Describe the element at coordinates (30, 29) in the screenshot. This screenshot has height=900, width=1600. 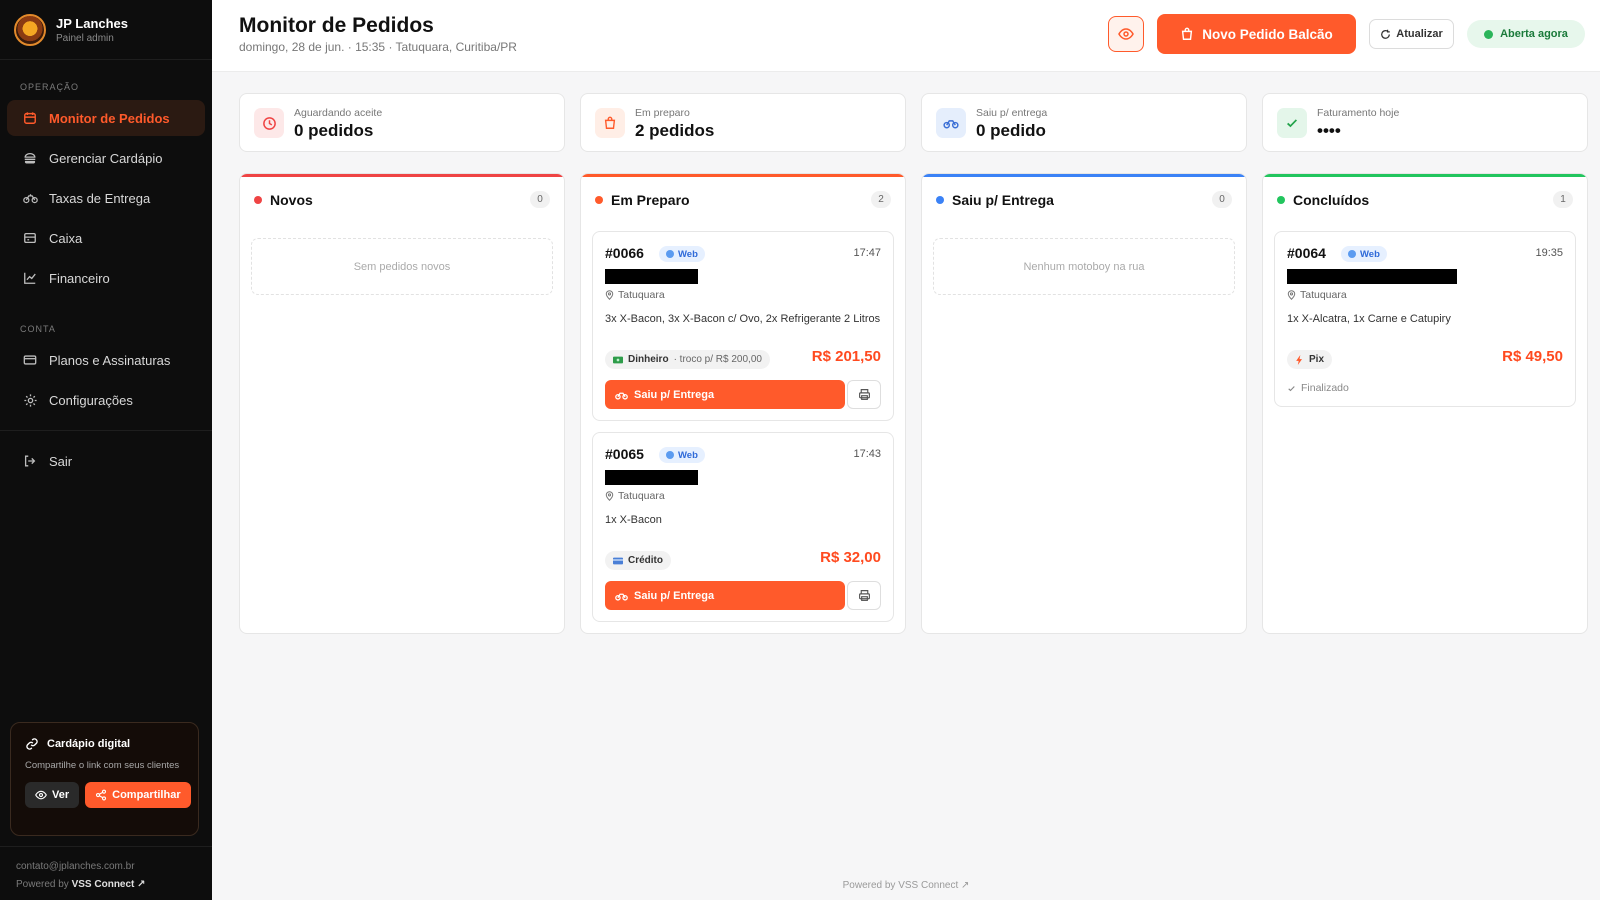
I see `brand-logo` at that location.